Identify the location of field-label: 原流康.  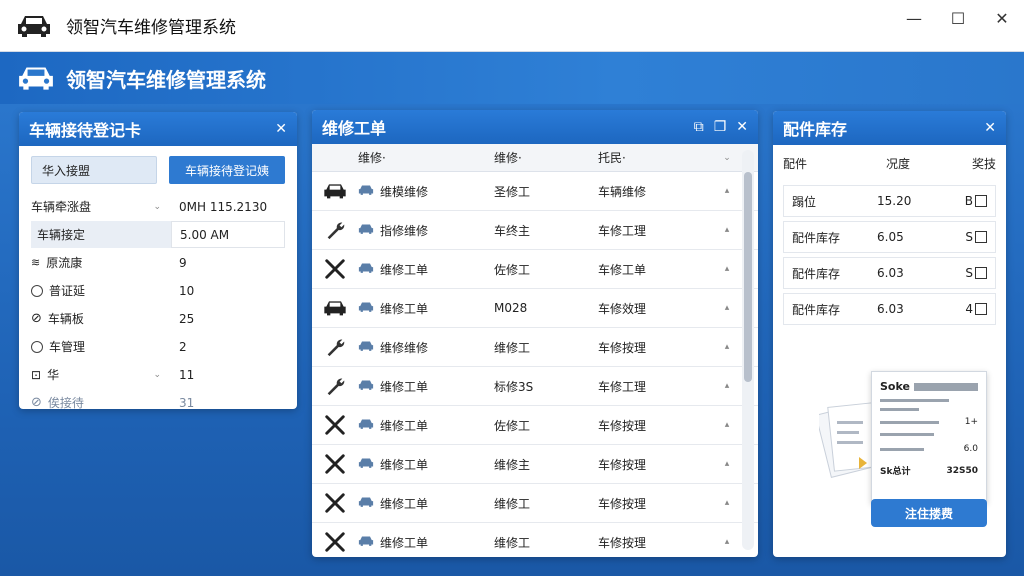
(64, 263).